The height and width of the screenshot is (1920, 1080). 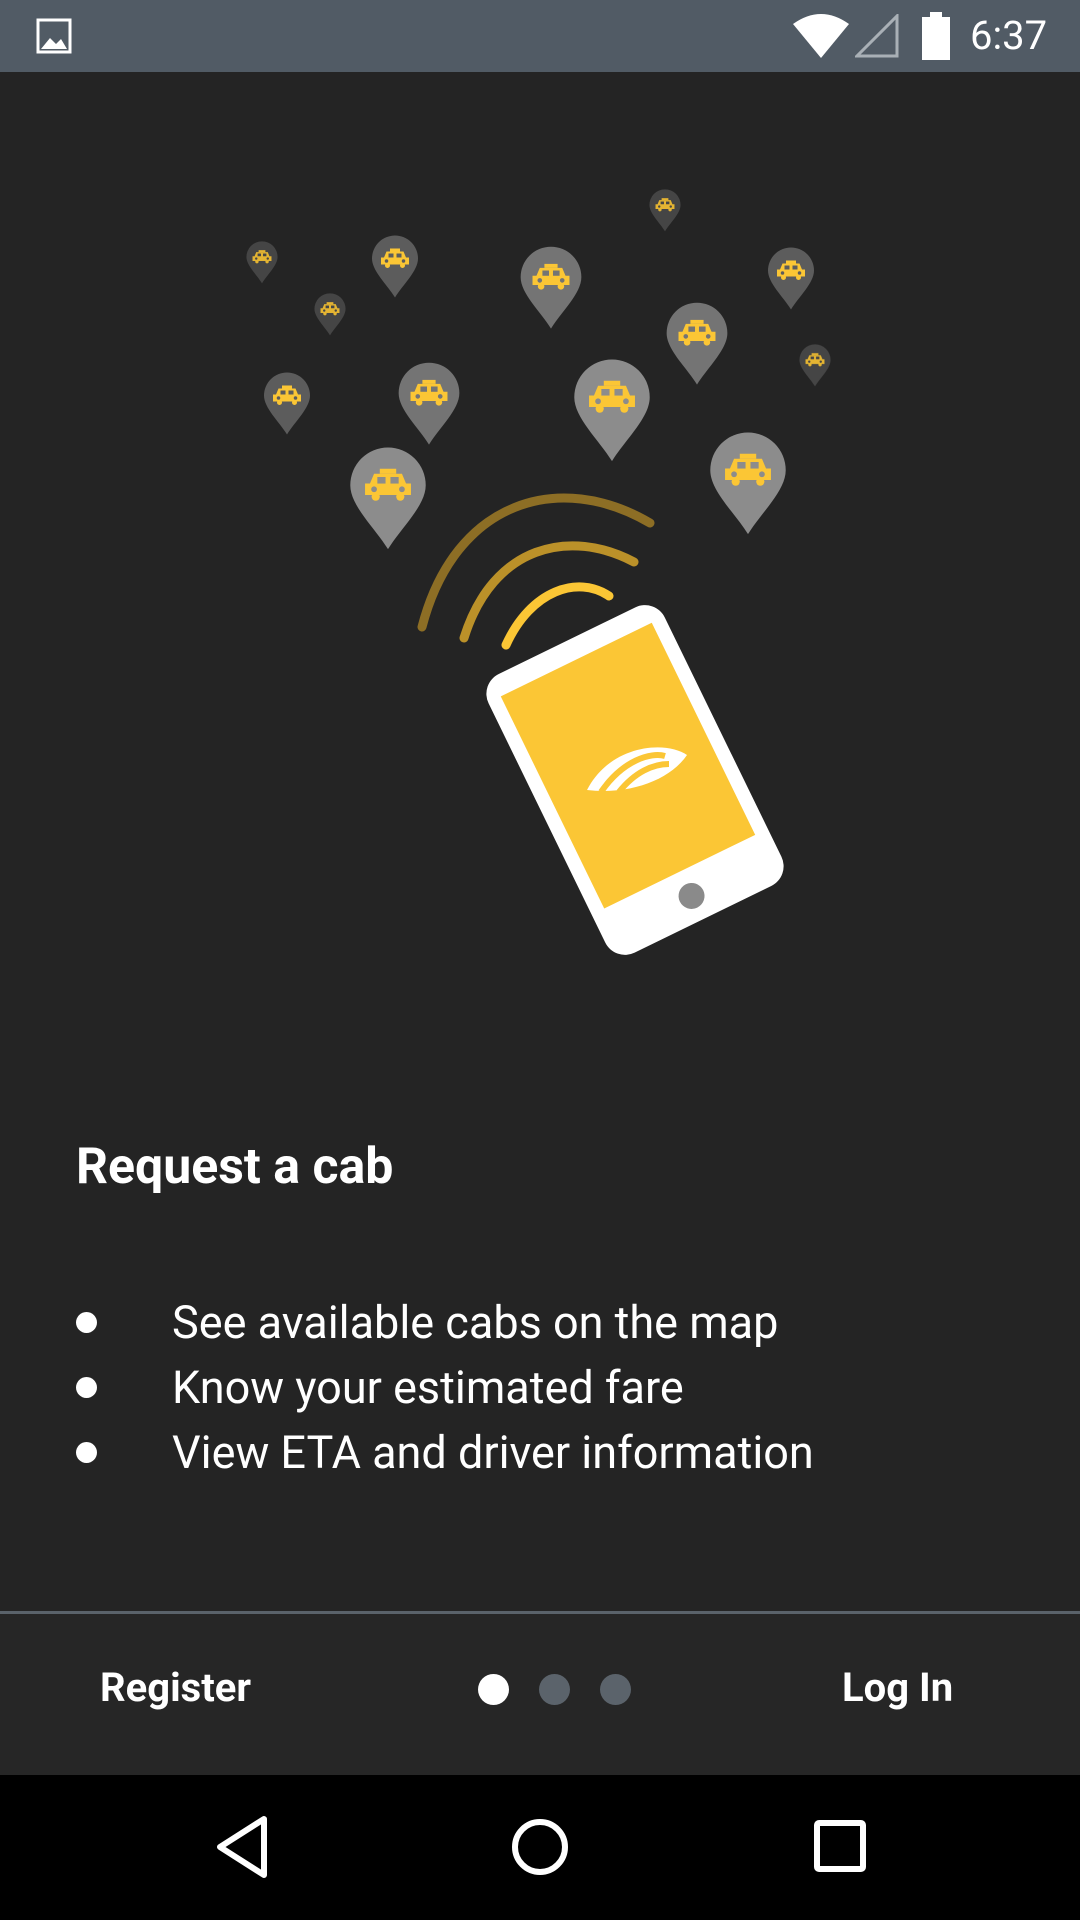 I want to click on register-button: Register, so click(x=175, y=1688).